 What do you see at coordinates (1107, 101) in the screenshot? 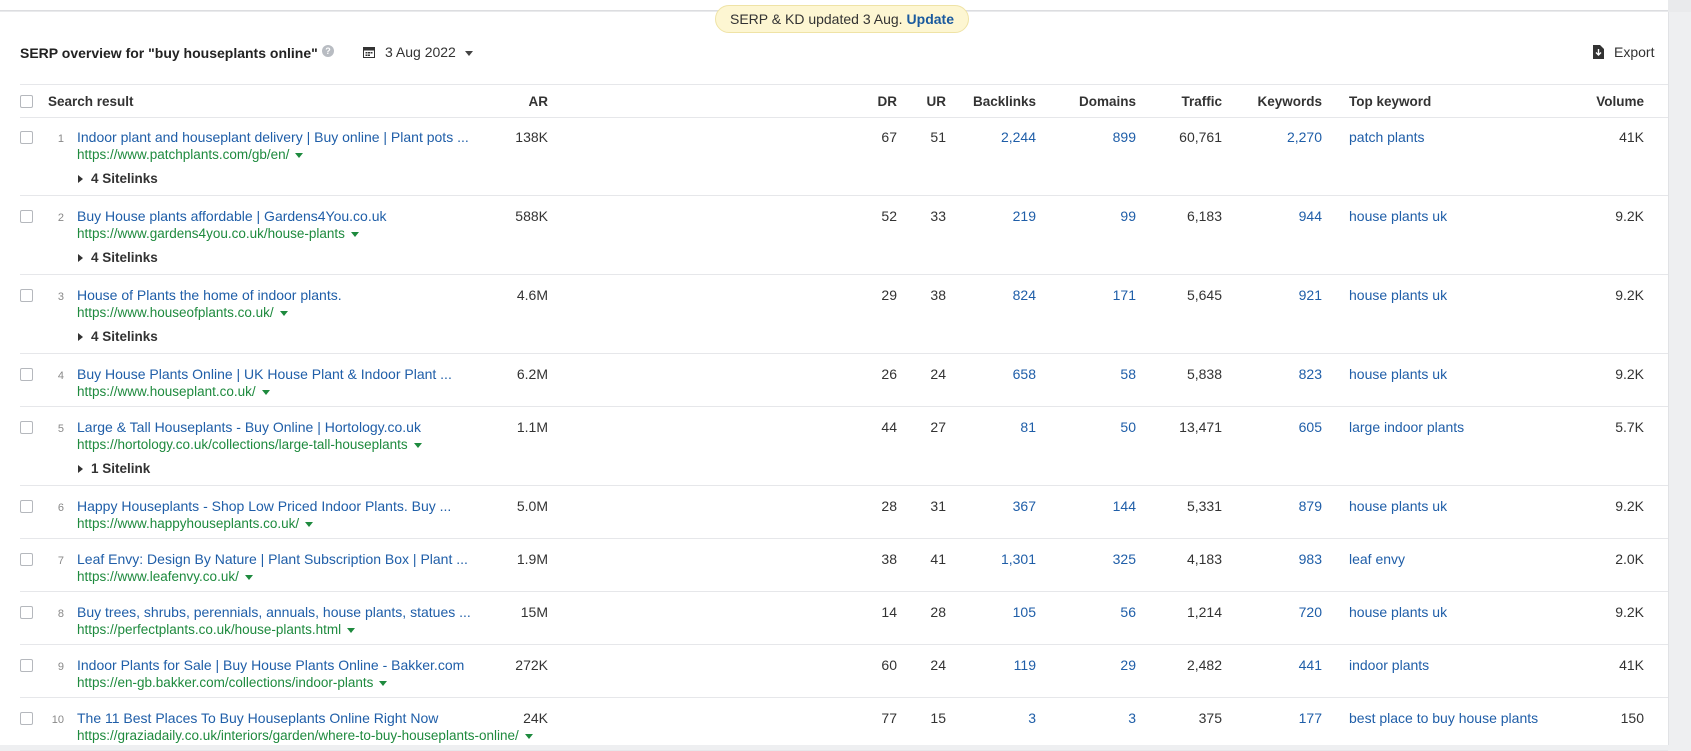
I see `col-domains: Domains` at bounding box center [1107, 101].